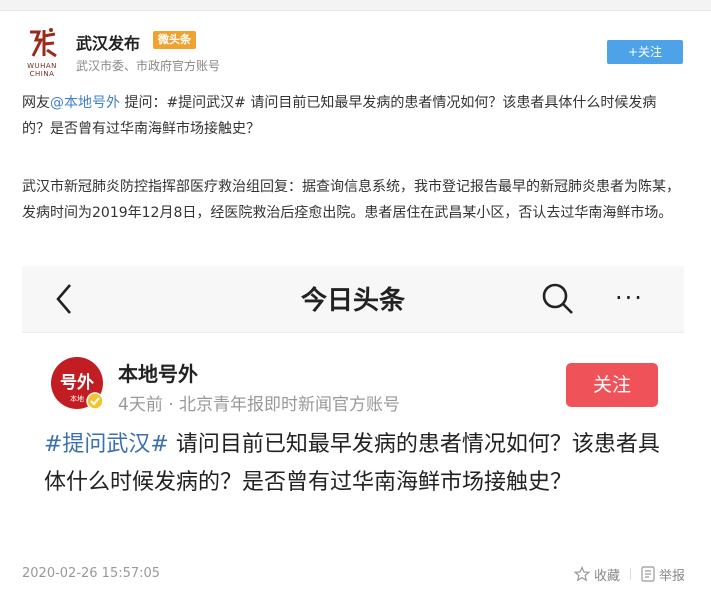 The height and width of the screenshot is (616, 711). Describe the element at coordinates (95, 401) in the screenshot. I see `verified-icon` at that location.